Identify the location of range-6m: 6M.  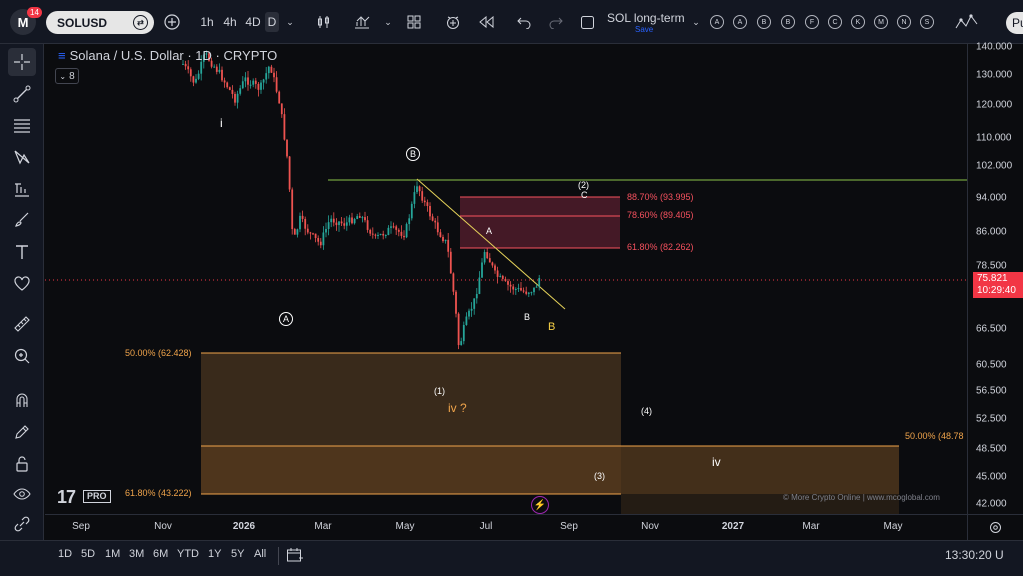
(160, 554).